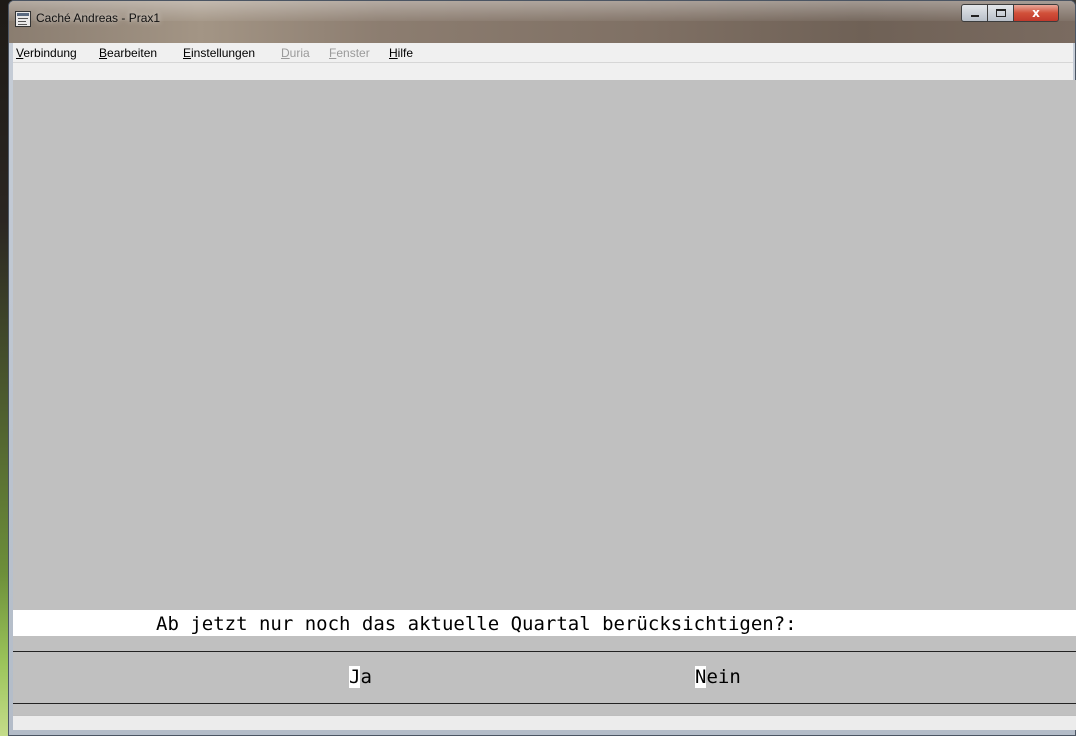 The height and width of the screenshot is (736, 1076). What do you see at coordinates (23, 19) in the screenshot?
I see `terminal-app-icon` at bounding box center [23, 19].